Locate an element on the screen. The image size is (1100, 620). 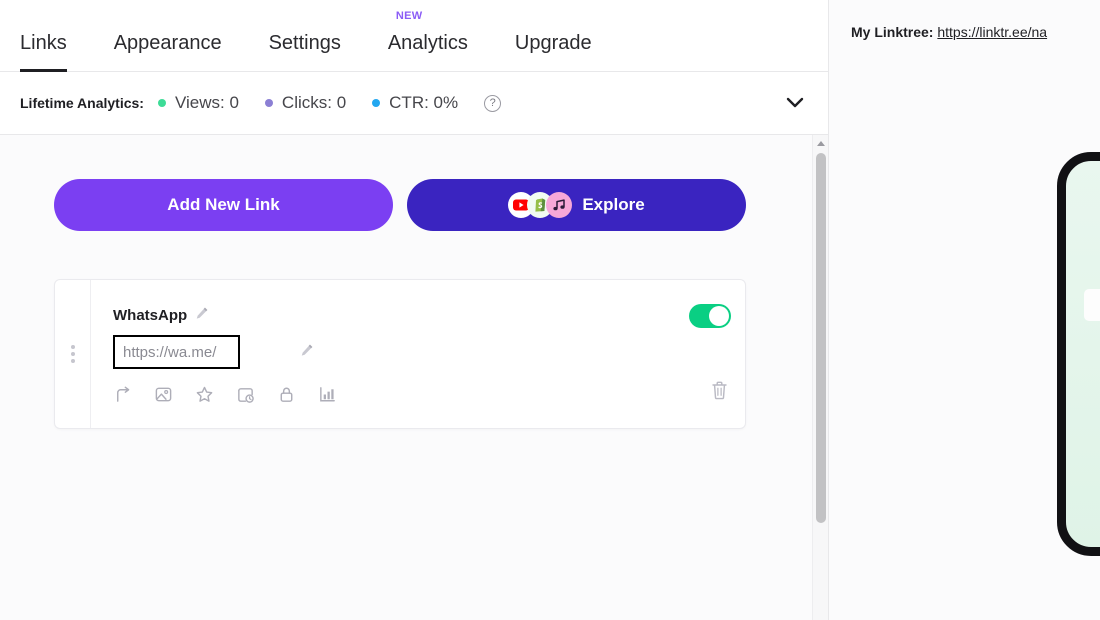
tab-appearance: Appearance is located at coordinates (168, 51).